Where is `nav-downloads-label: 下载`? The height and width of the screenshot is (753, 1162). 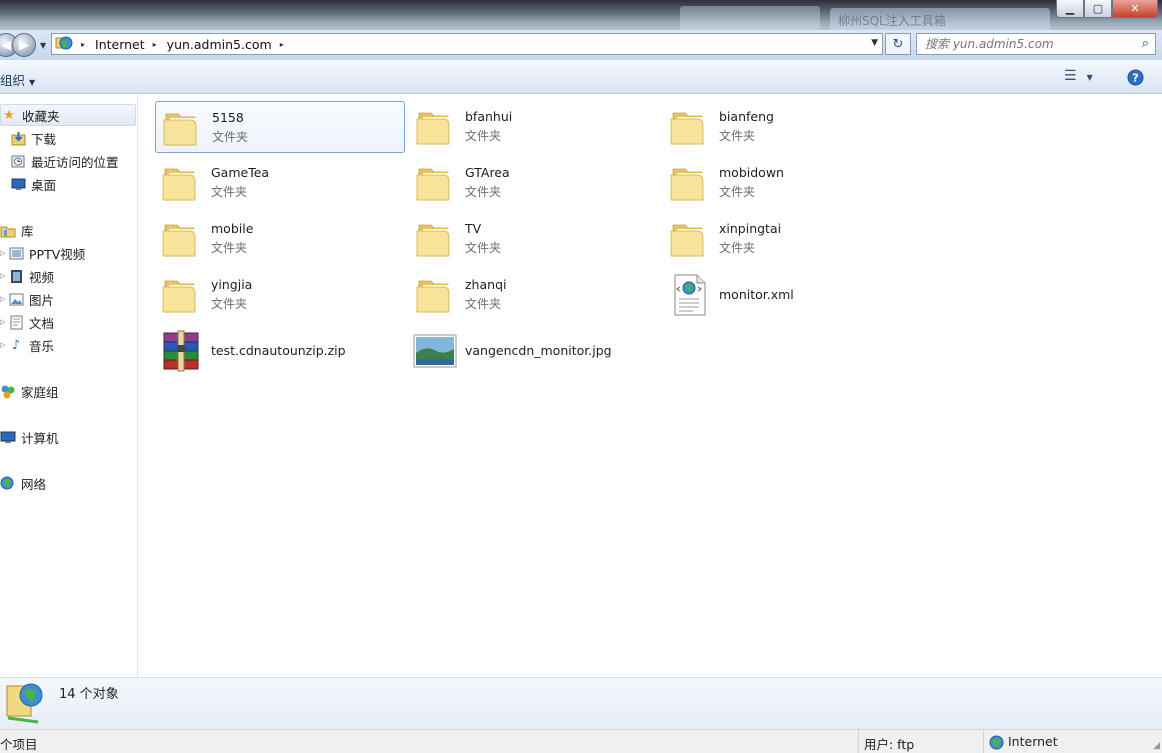
nav-downloads-label: 下载 is located at coordinates (44, 139).